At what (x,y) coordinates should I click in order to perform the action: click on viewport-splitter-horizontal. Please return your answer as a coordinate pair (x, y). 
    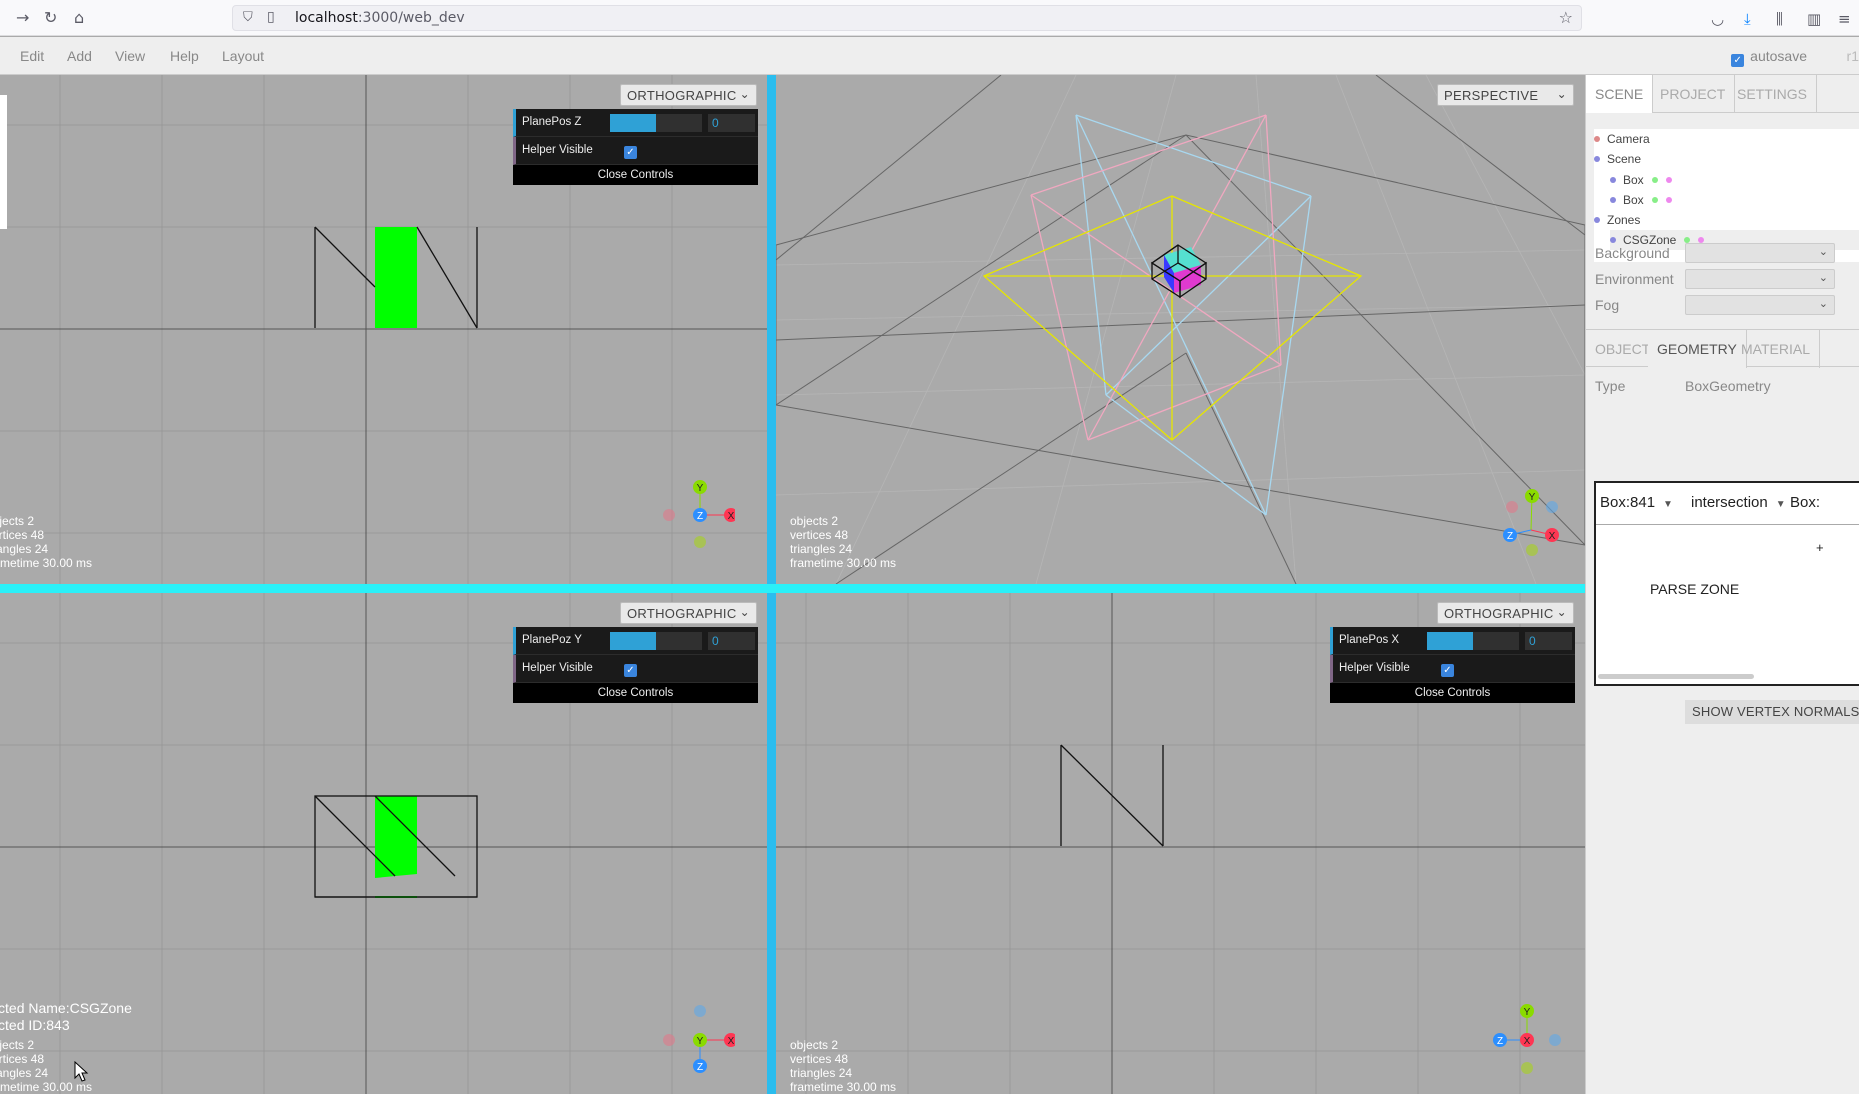
    Looking at the image, I should click on (792, 588).